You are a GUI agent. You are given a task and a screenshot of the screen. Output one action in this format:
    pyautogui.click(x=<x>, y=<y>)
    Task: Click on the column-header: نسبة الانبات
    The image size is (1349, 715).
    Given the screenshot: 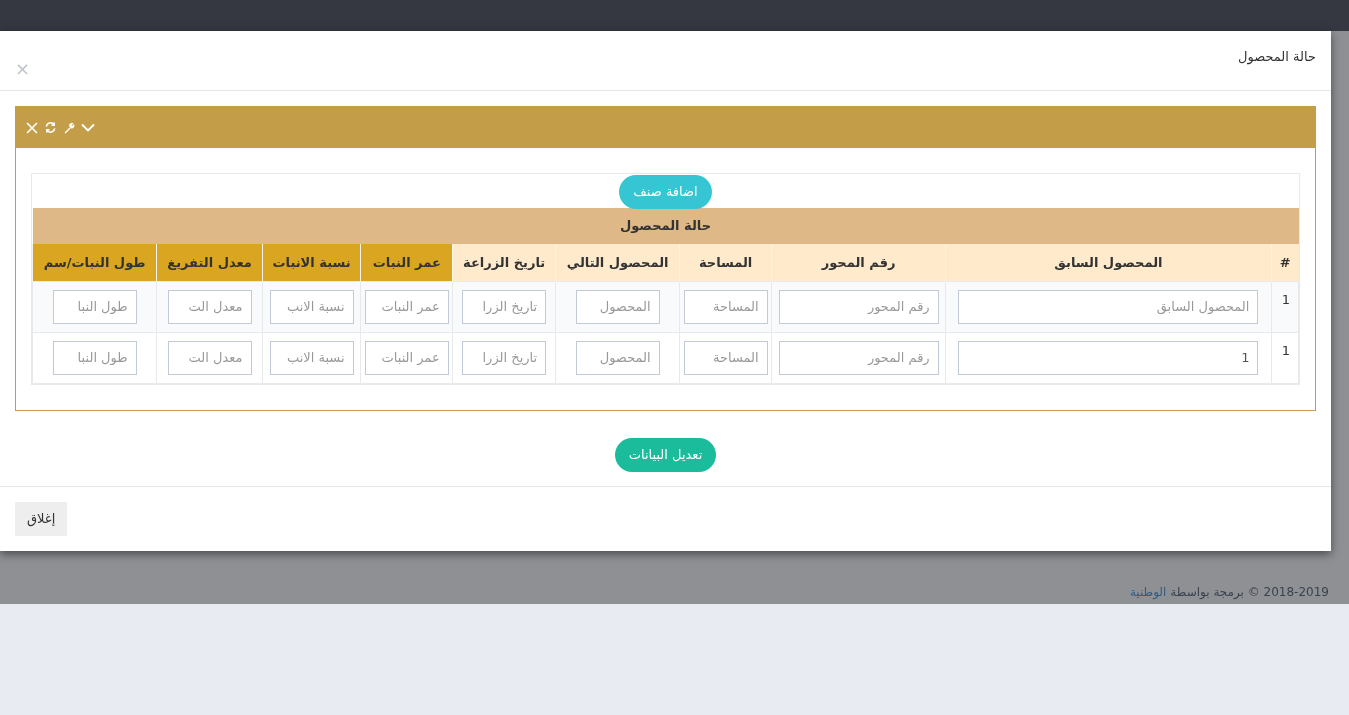 What is the action you would take?
    pyautogui.click(x=311, y=262)
    